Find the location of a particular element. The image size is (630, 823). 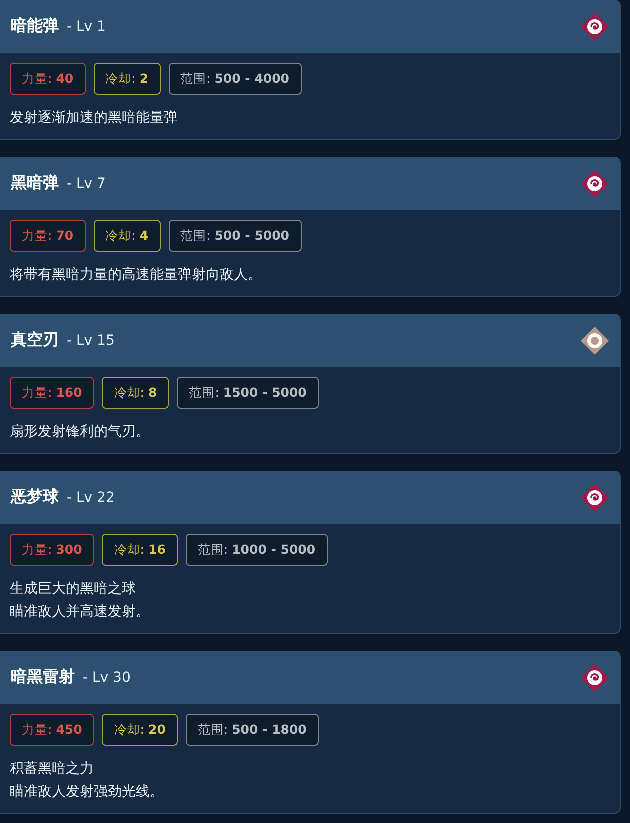

diamond-target-icon is located at coordinates (595, 340).